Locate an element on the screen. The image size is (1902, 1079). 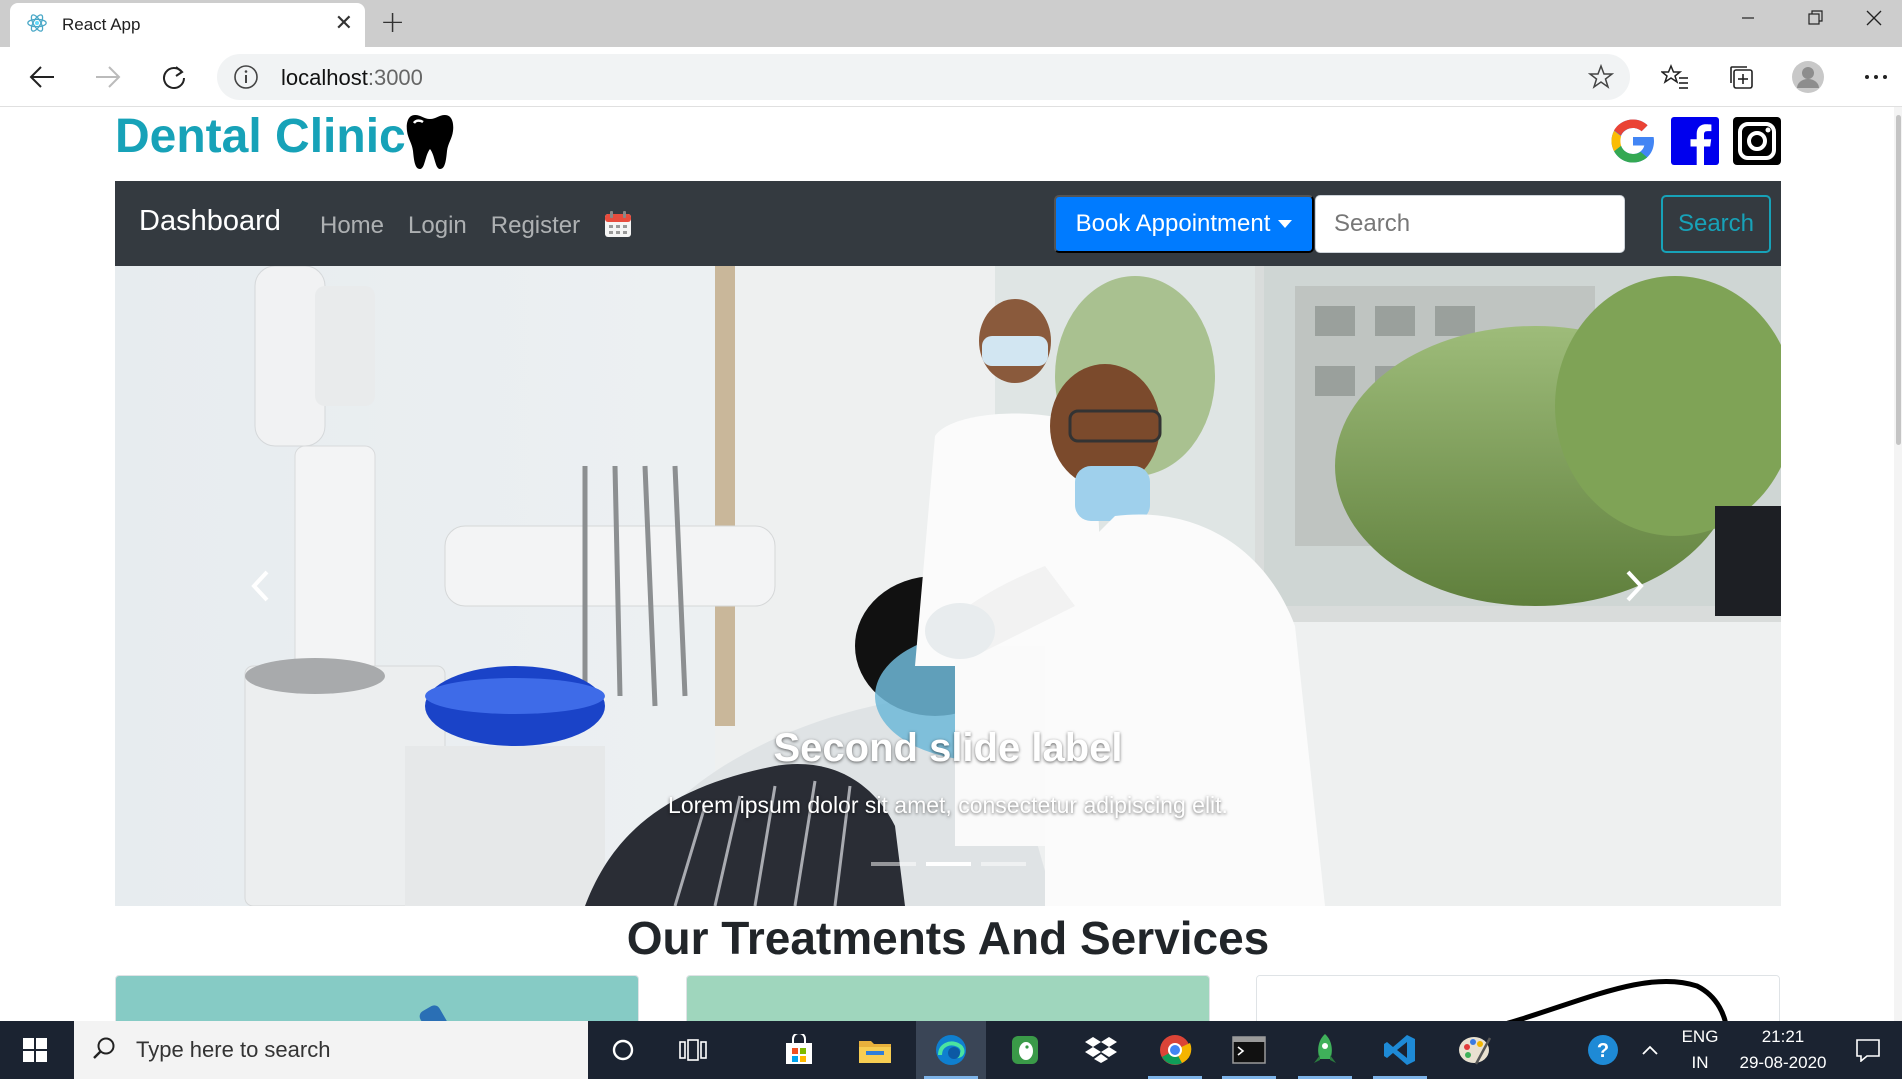
instagram-icon is located at coordinates (1757, 143).